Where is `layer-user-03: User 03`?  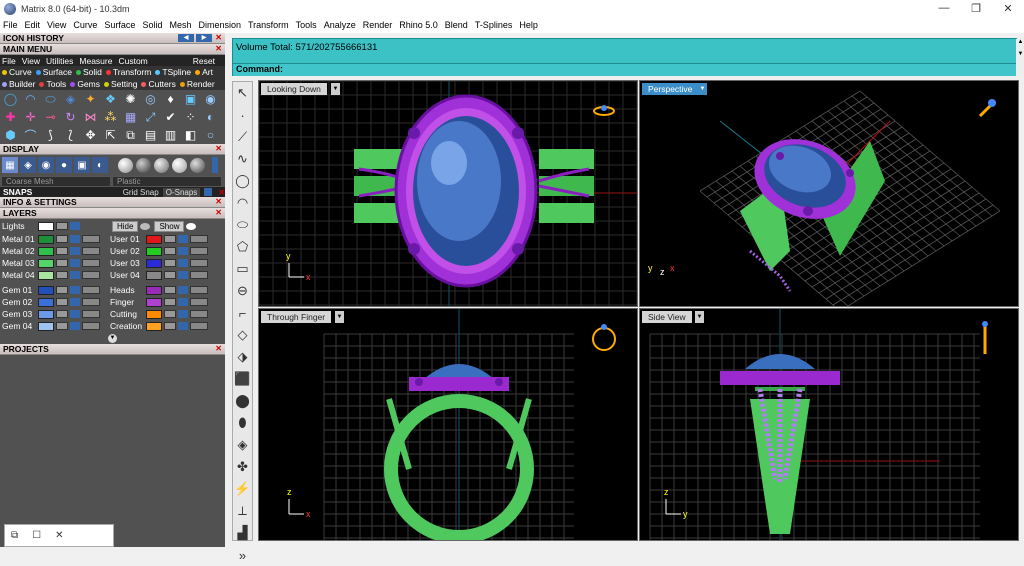 layer-user-03: User 03 is located at coordinates (163, 263).